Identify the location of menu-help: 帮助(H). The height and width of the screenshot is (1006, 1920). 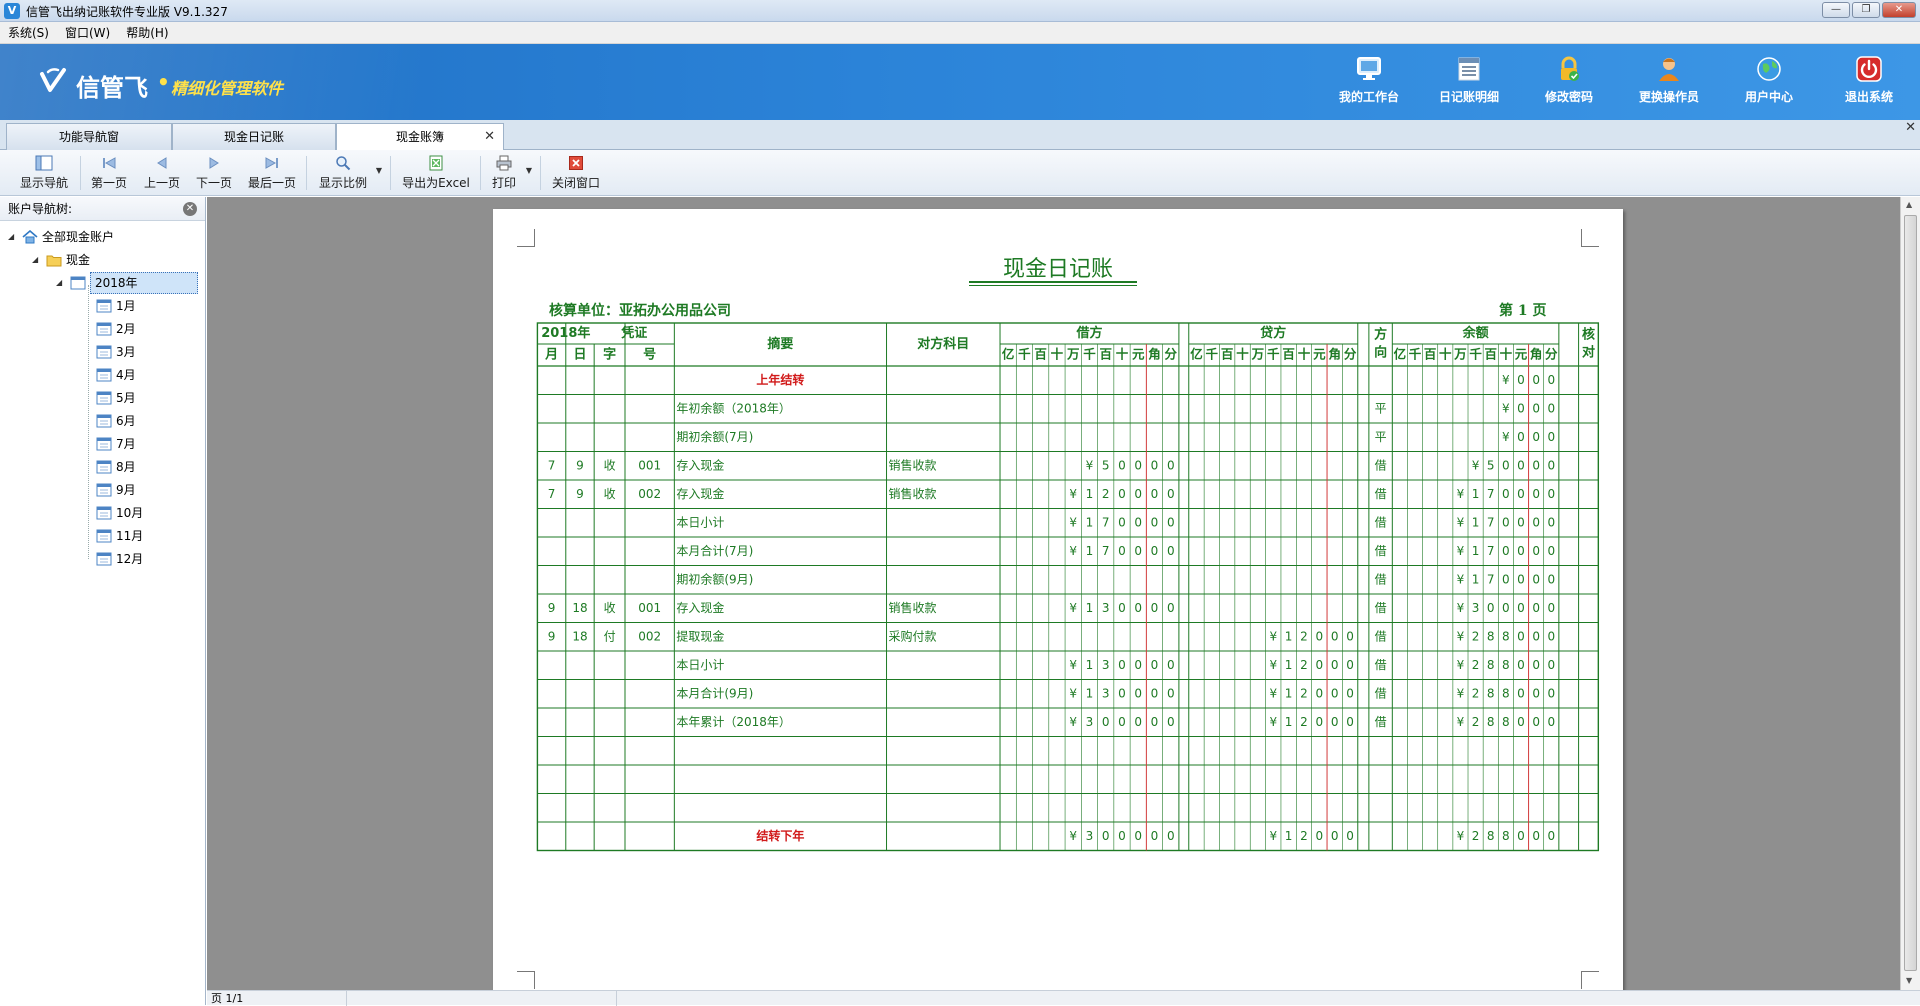
(147, 32).